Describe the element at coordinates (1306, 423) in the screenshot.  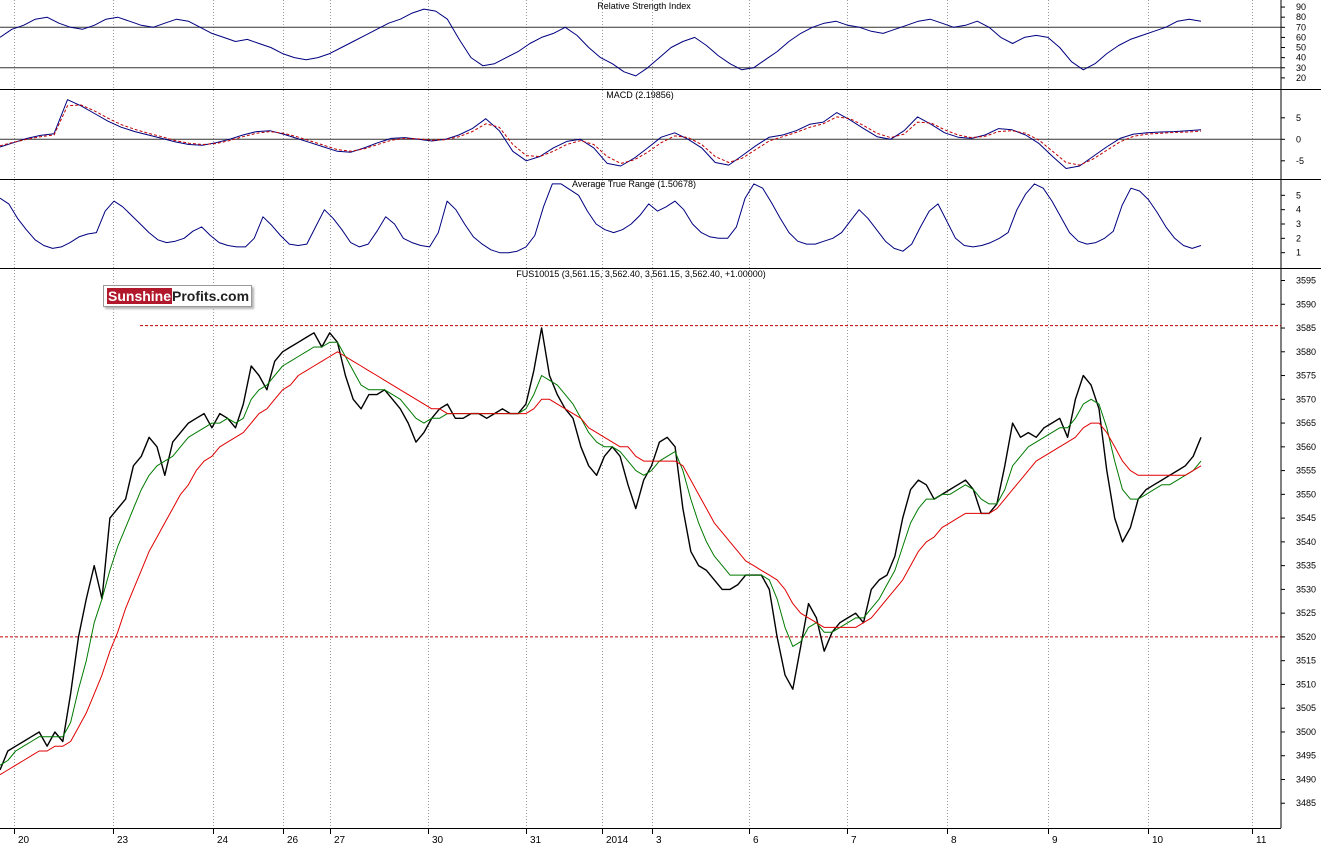
I see `price-ytick-label: 3565` at that location.